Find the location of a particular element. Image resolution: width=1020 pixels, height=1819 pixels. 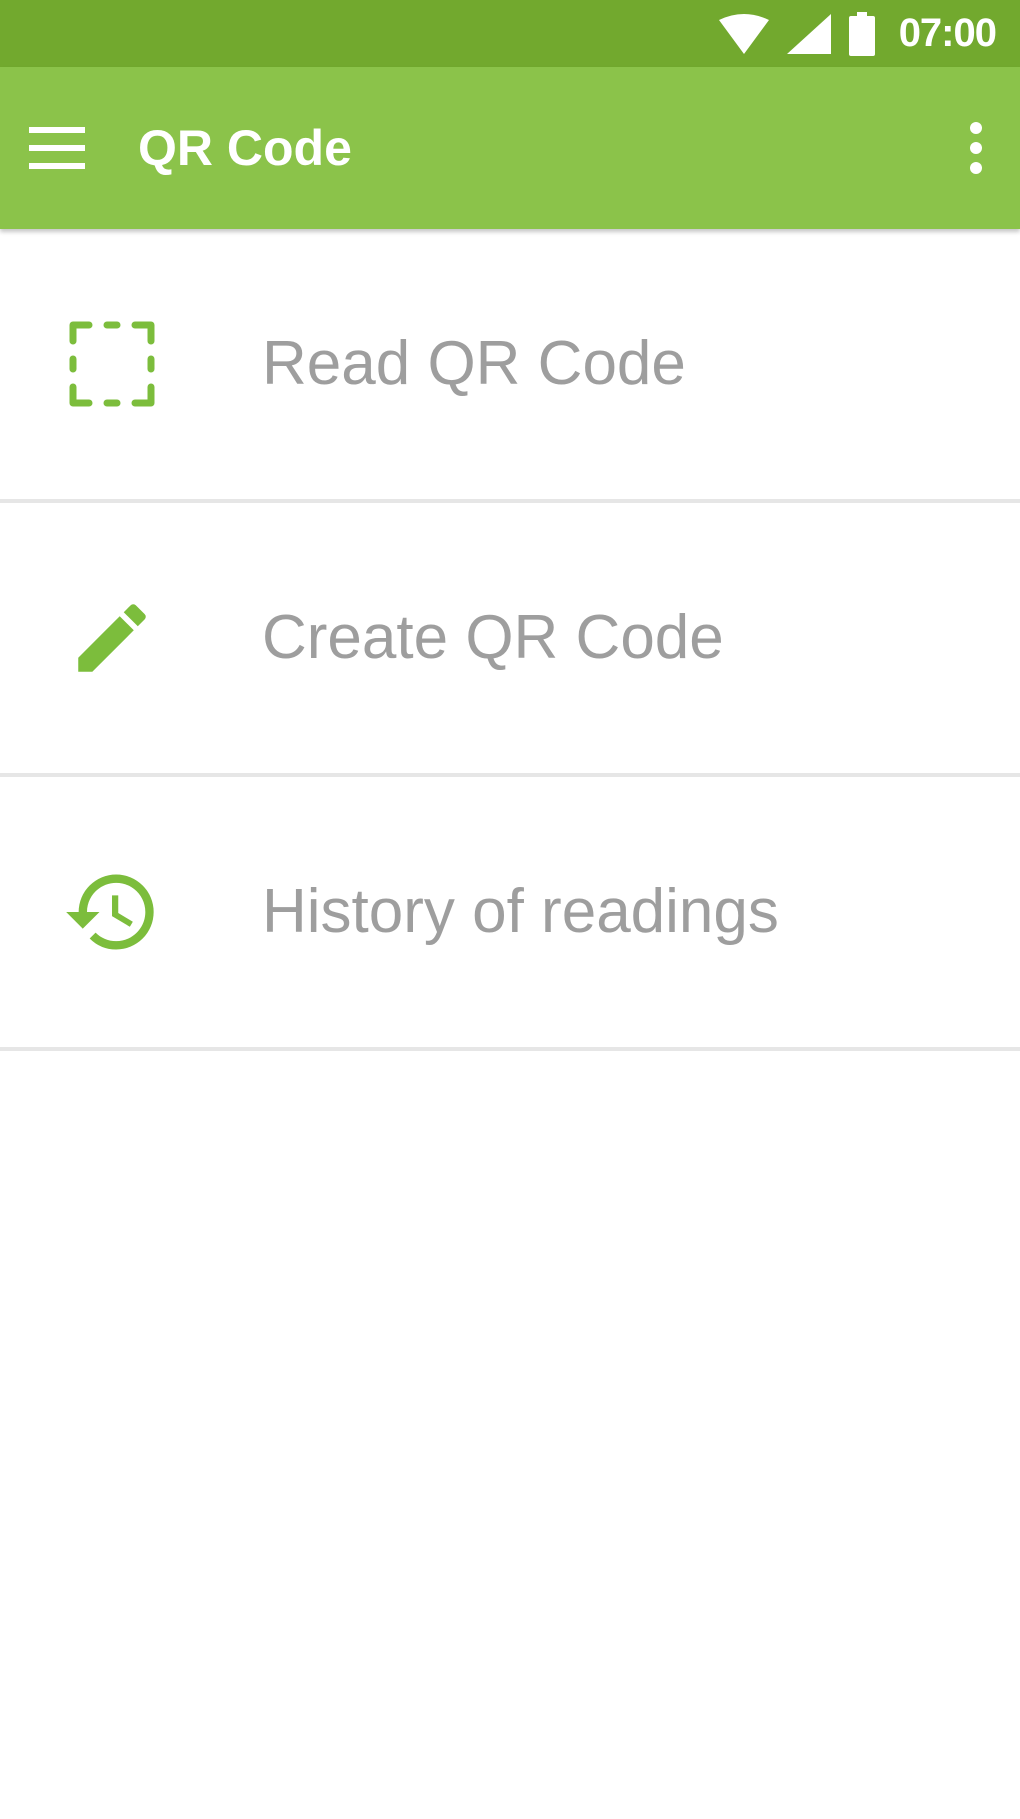

status-icons: 07:00 is located at coordinates (857, 33).